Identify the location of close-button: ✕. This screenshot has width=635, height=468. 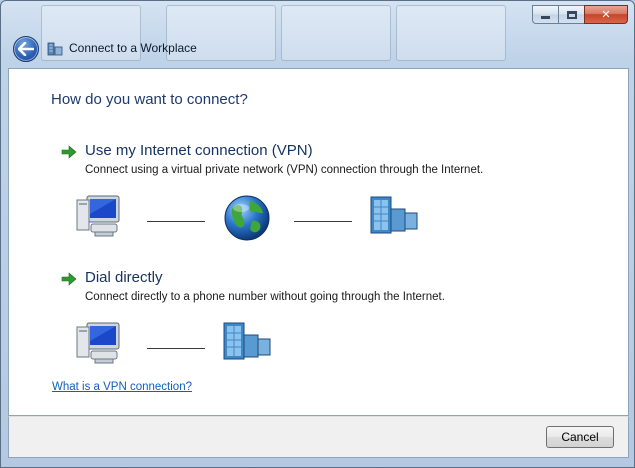
(606, 14).